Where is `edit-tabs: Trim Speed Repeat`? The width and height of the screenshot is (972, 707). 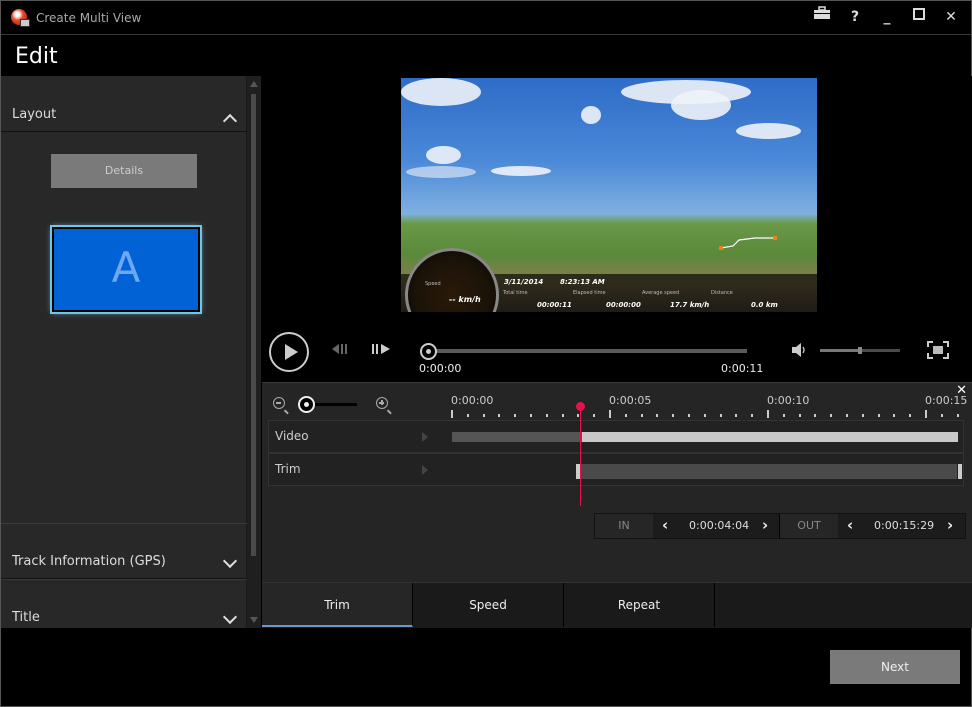 edit-tabs: Trim Speed Repeat is located at coordinates (617, 605).